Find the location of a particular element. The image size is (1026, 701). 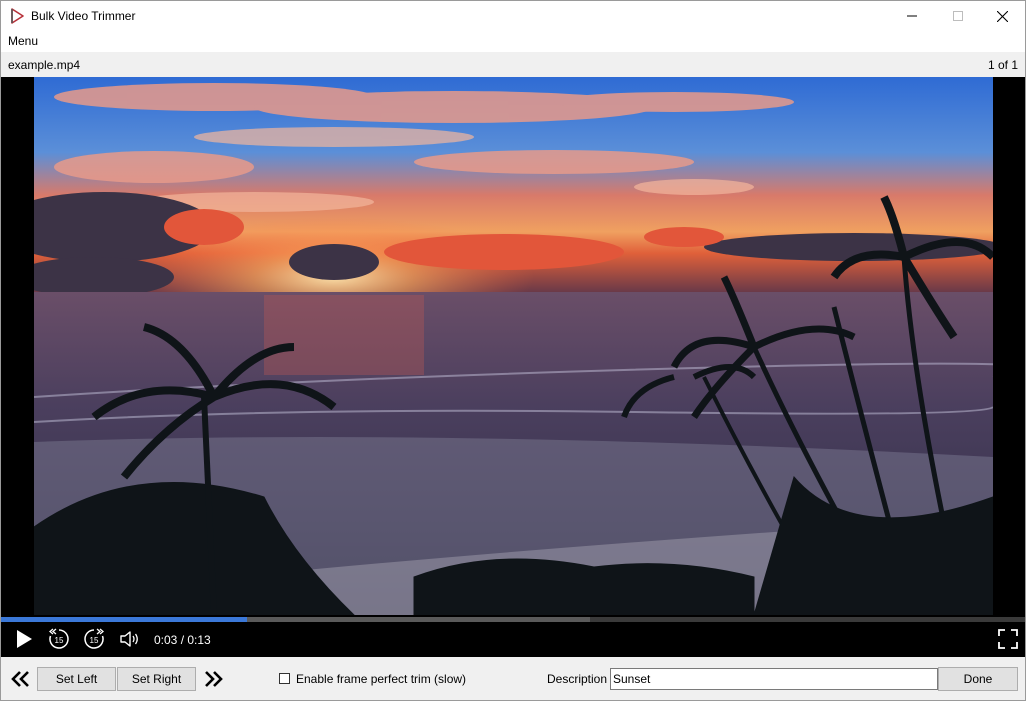

double-chevron-left-icon is located at coordinates (20, 679).